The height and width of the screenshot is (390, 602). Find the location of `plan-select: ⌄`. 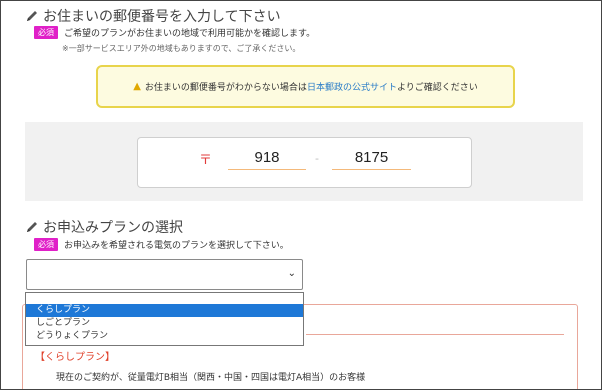

plan-select: ⌄ is located at coordinates (164, 274).